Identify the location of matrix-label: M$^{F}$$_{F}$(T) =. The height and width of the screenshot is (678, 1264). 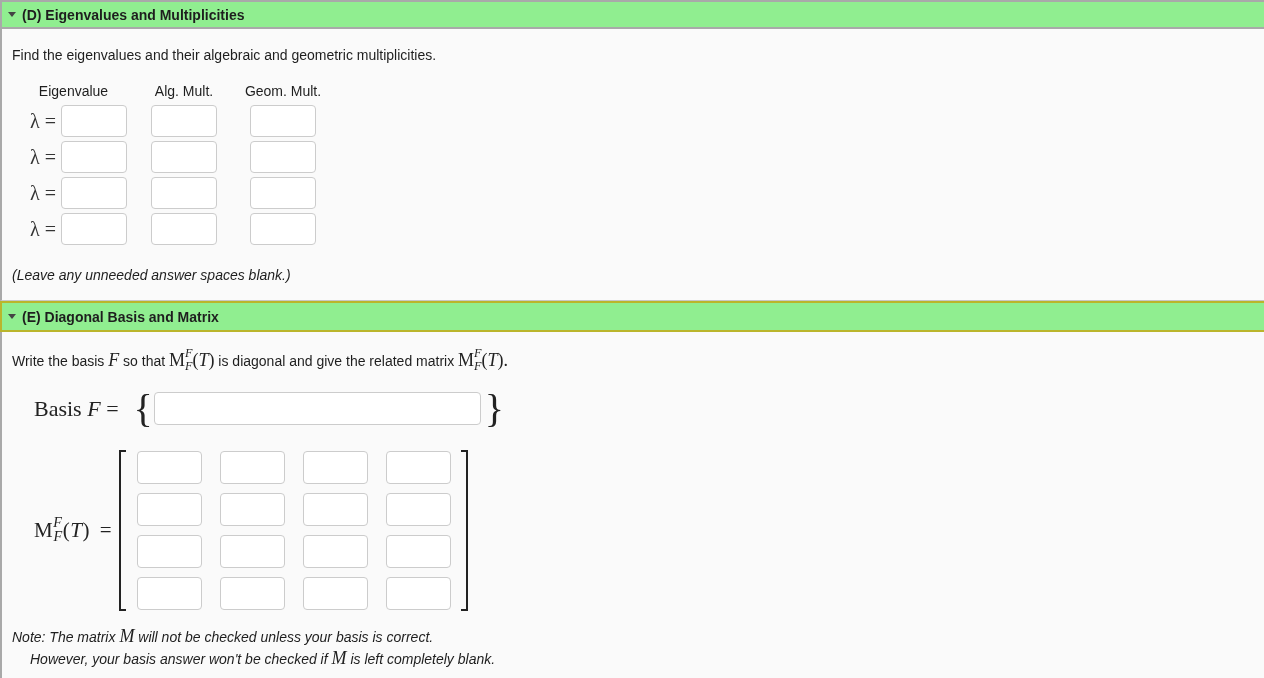
(73, 530).